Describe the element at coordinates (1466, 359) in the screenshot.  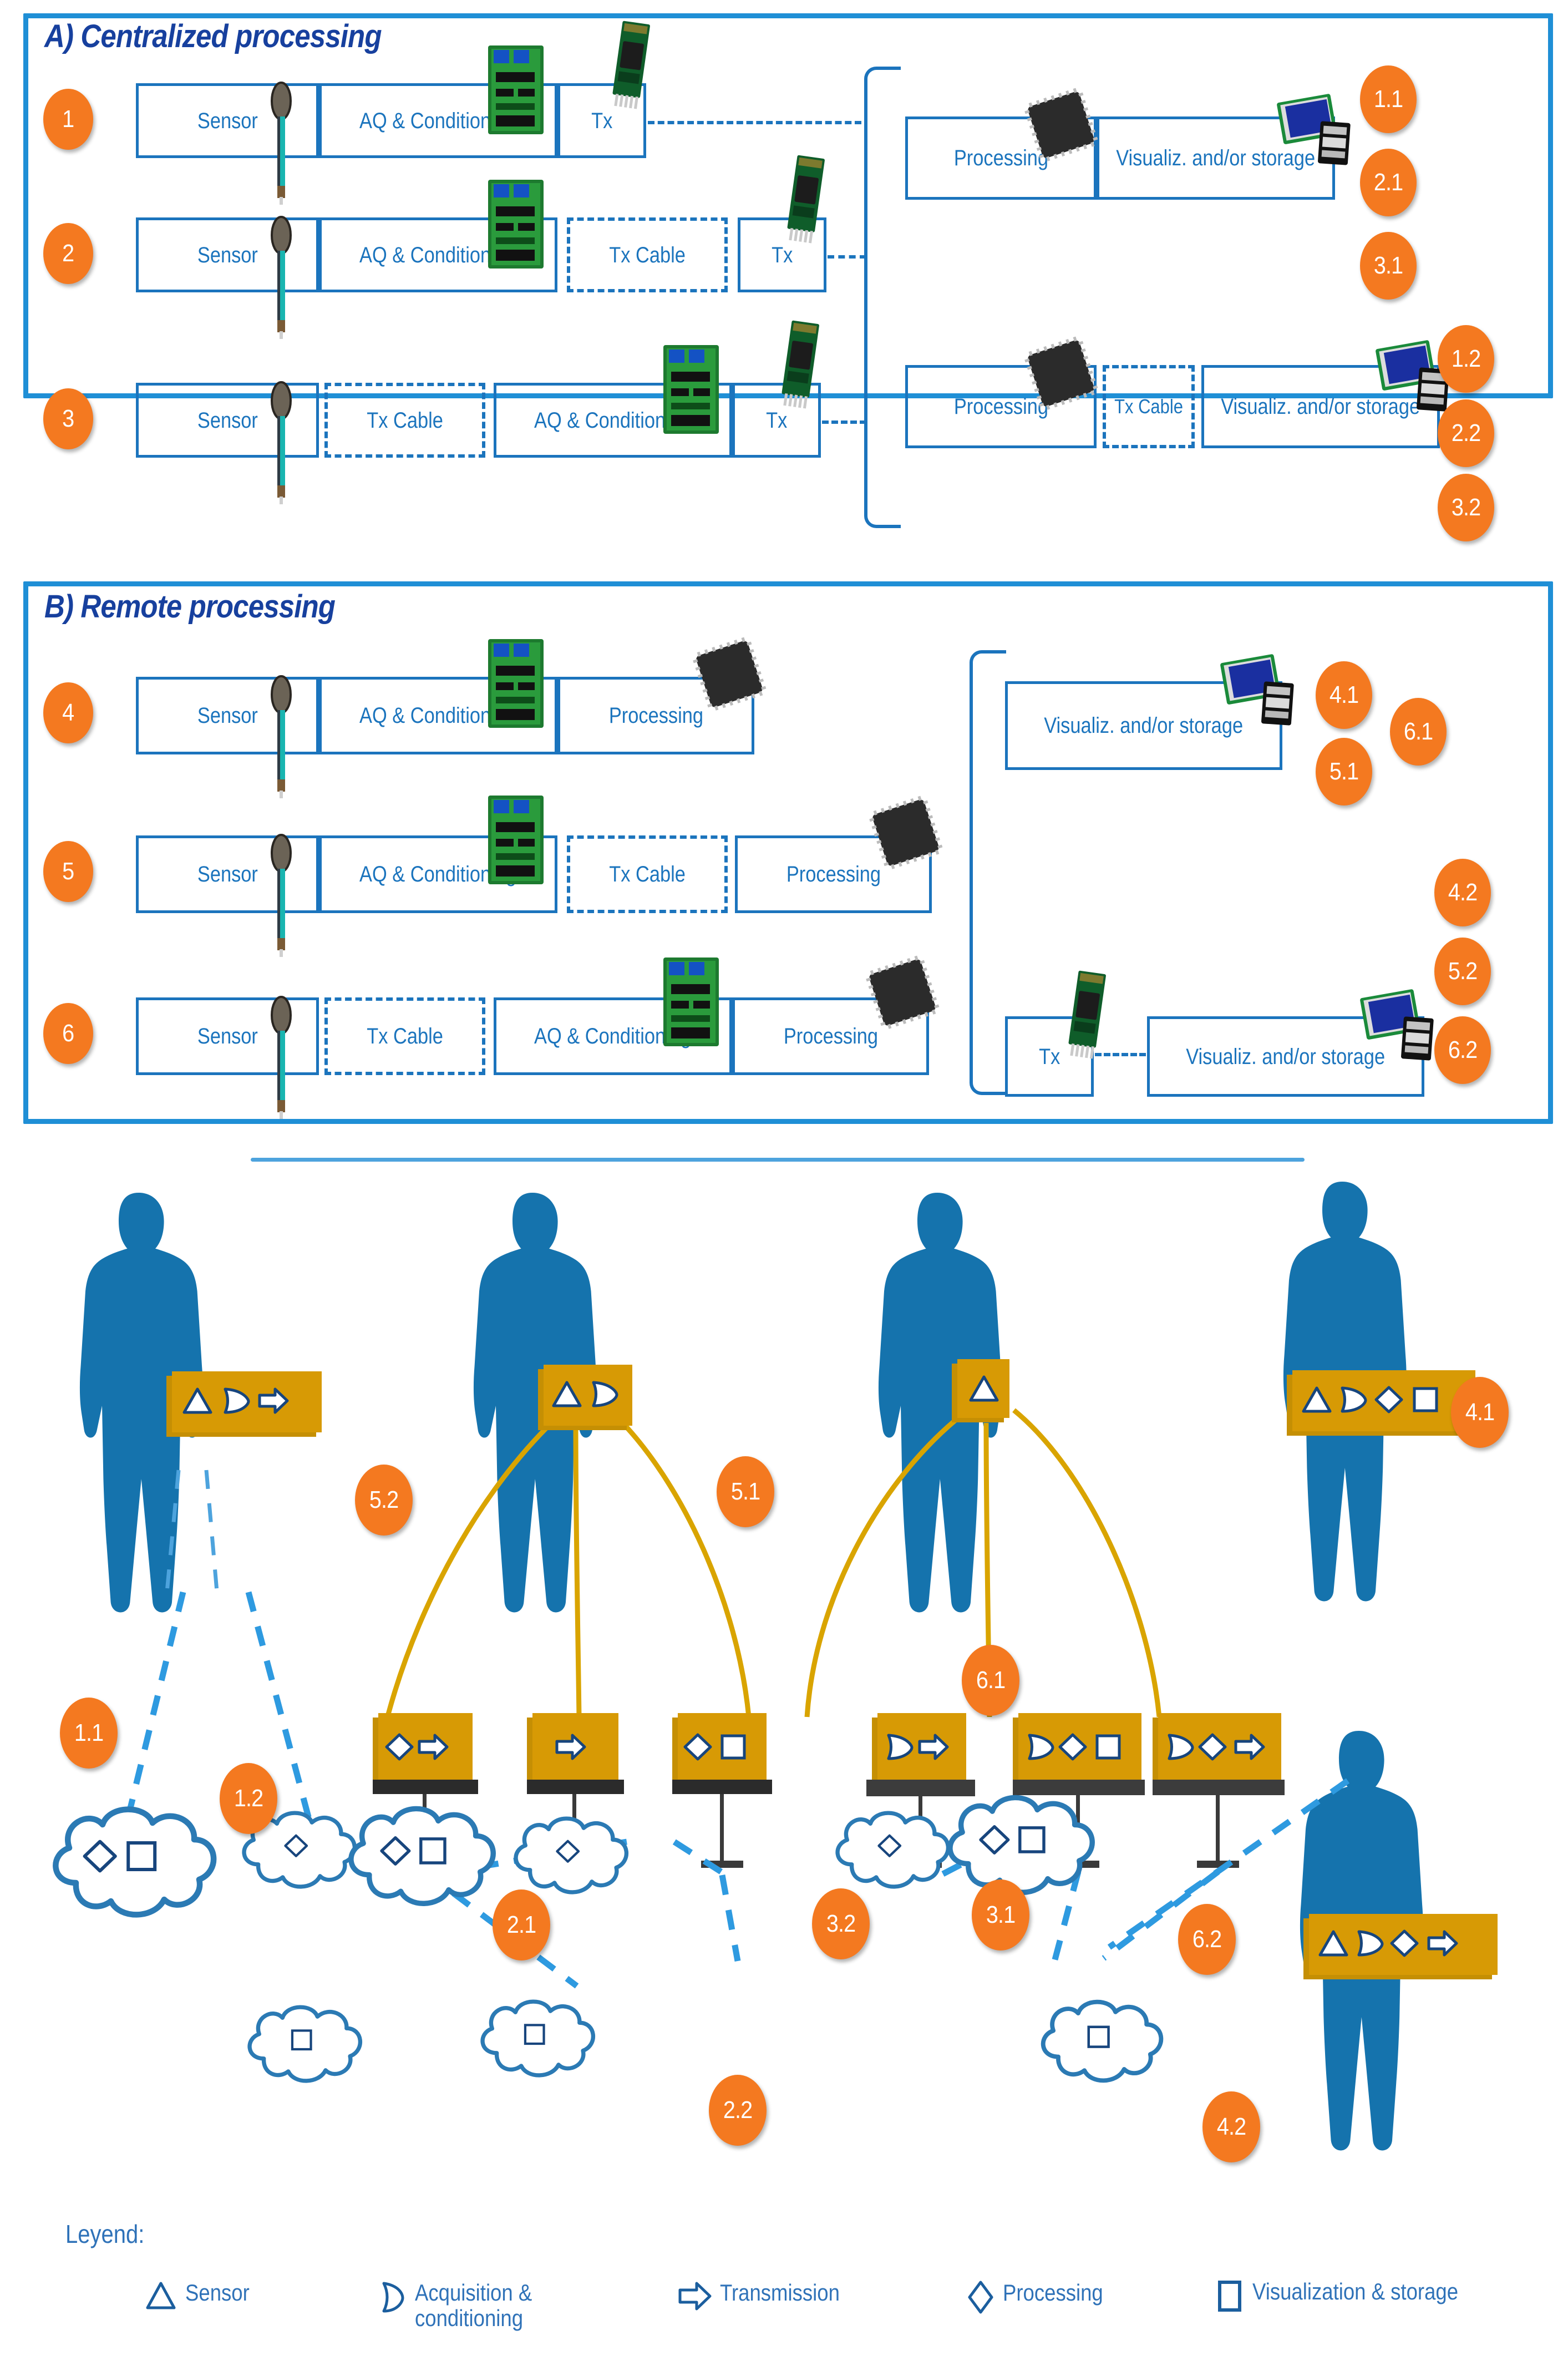
I see `badge-1-2: 1.2` at that location.